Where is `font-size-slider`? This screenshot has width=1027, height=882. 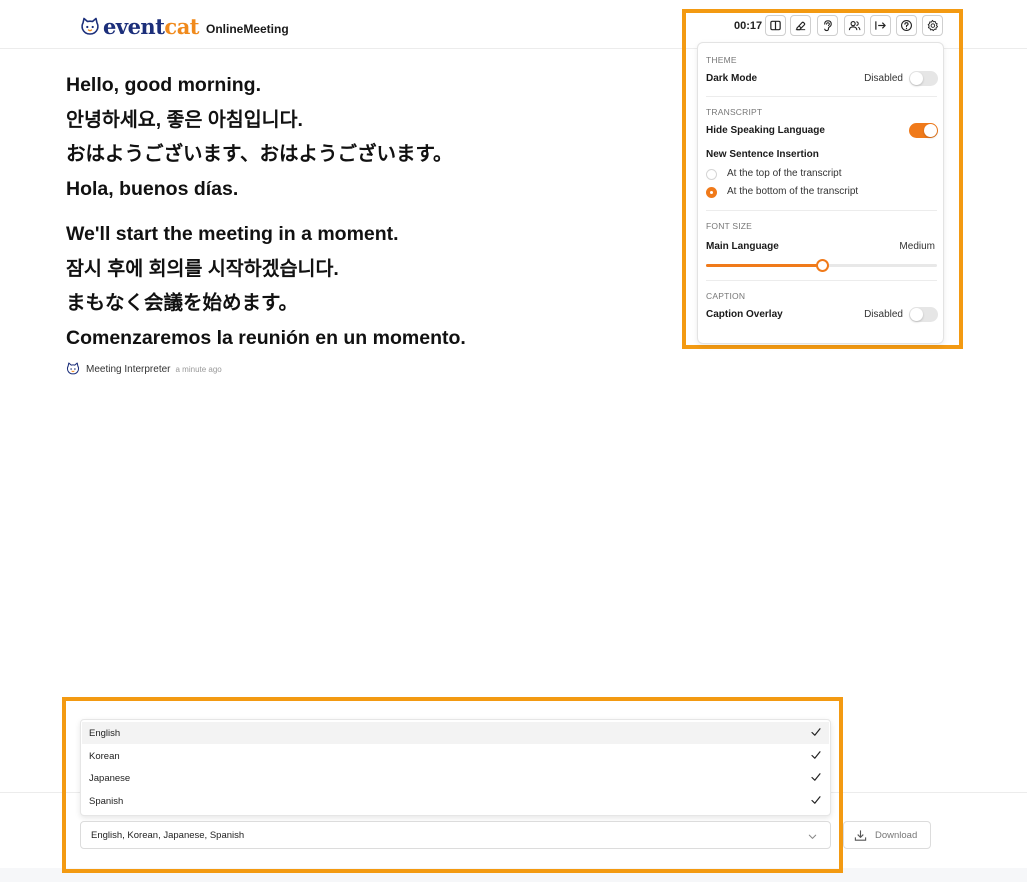
font-size-slider is located at coordinates (821, 265).